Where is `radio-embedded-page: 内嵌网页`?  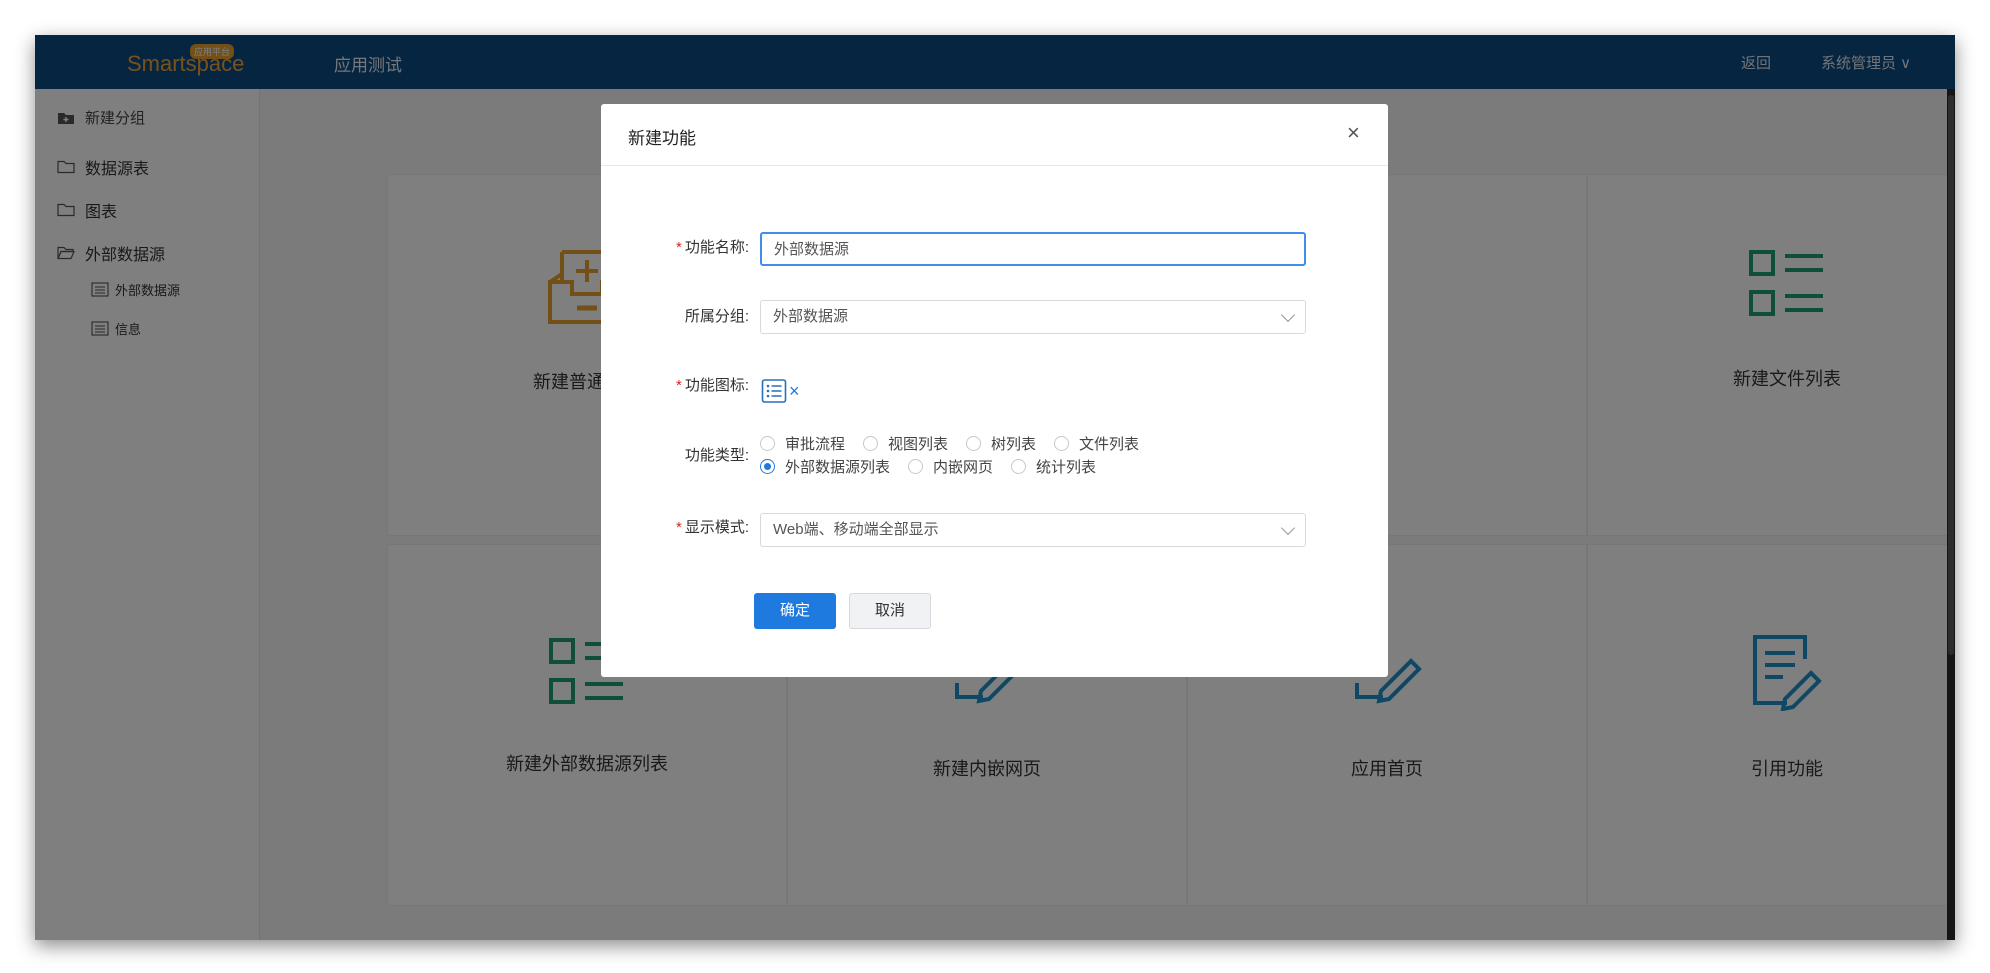
radio-embedded-page: 内嵌网页 is located at coordinates (950, 466).